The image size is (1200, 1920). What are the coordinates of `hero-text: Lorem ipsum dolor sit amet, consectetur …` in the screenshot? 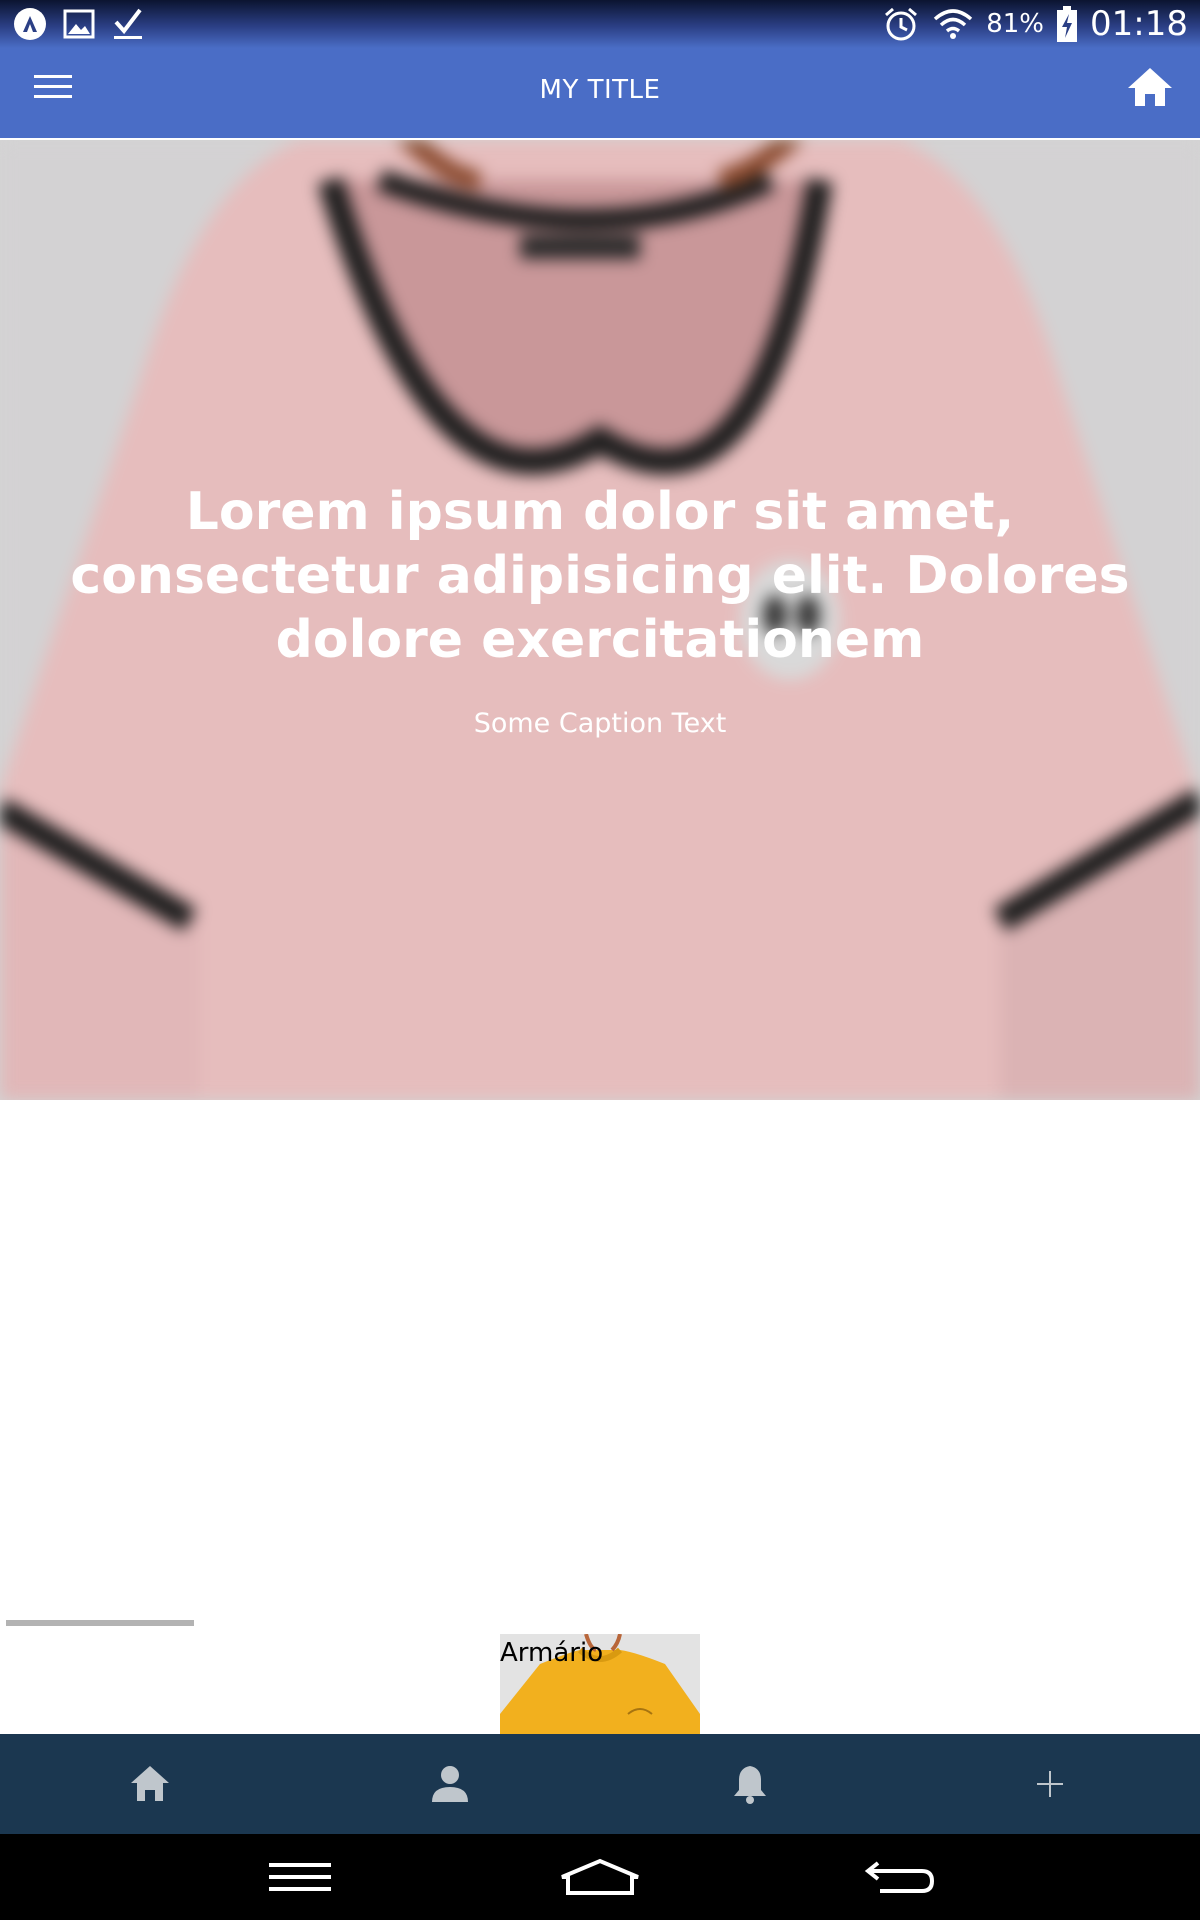 It's located at (600, 609).